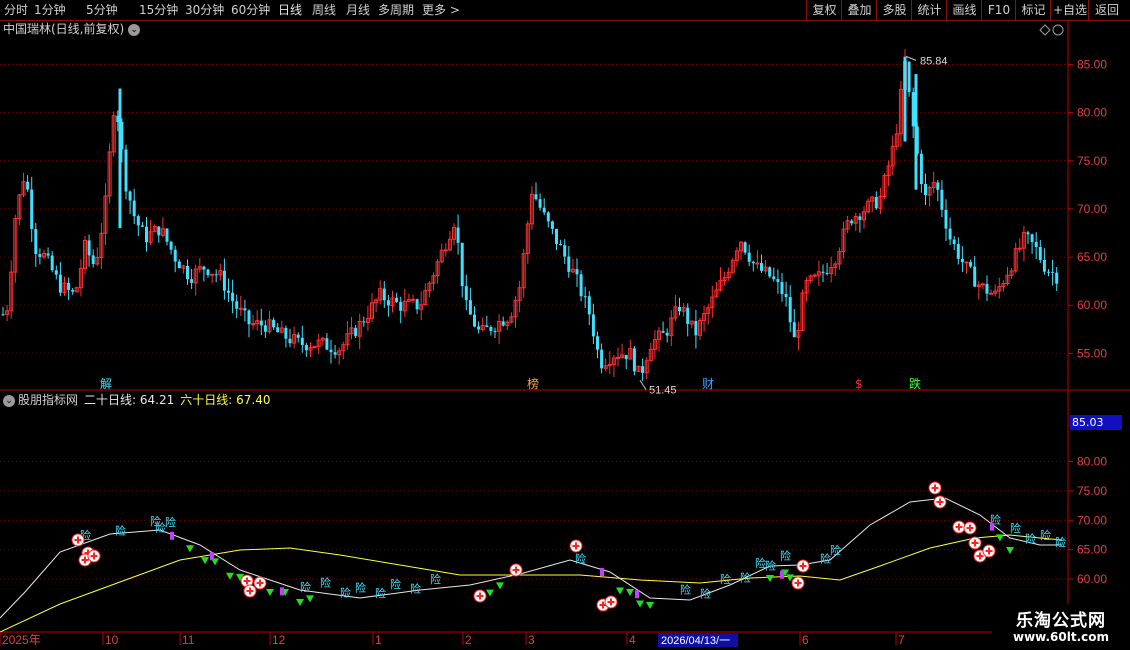 The width and height of the screenshot is (1130, 650). I want to click on price-tag: 85.03, so click(1096, 422).